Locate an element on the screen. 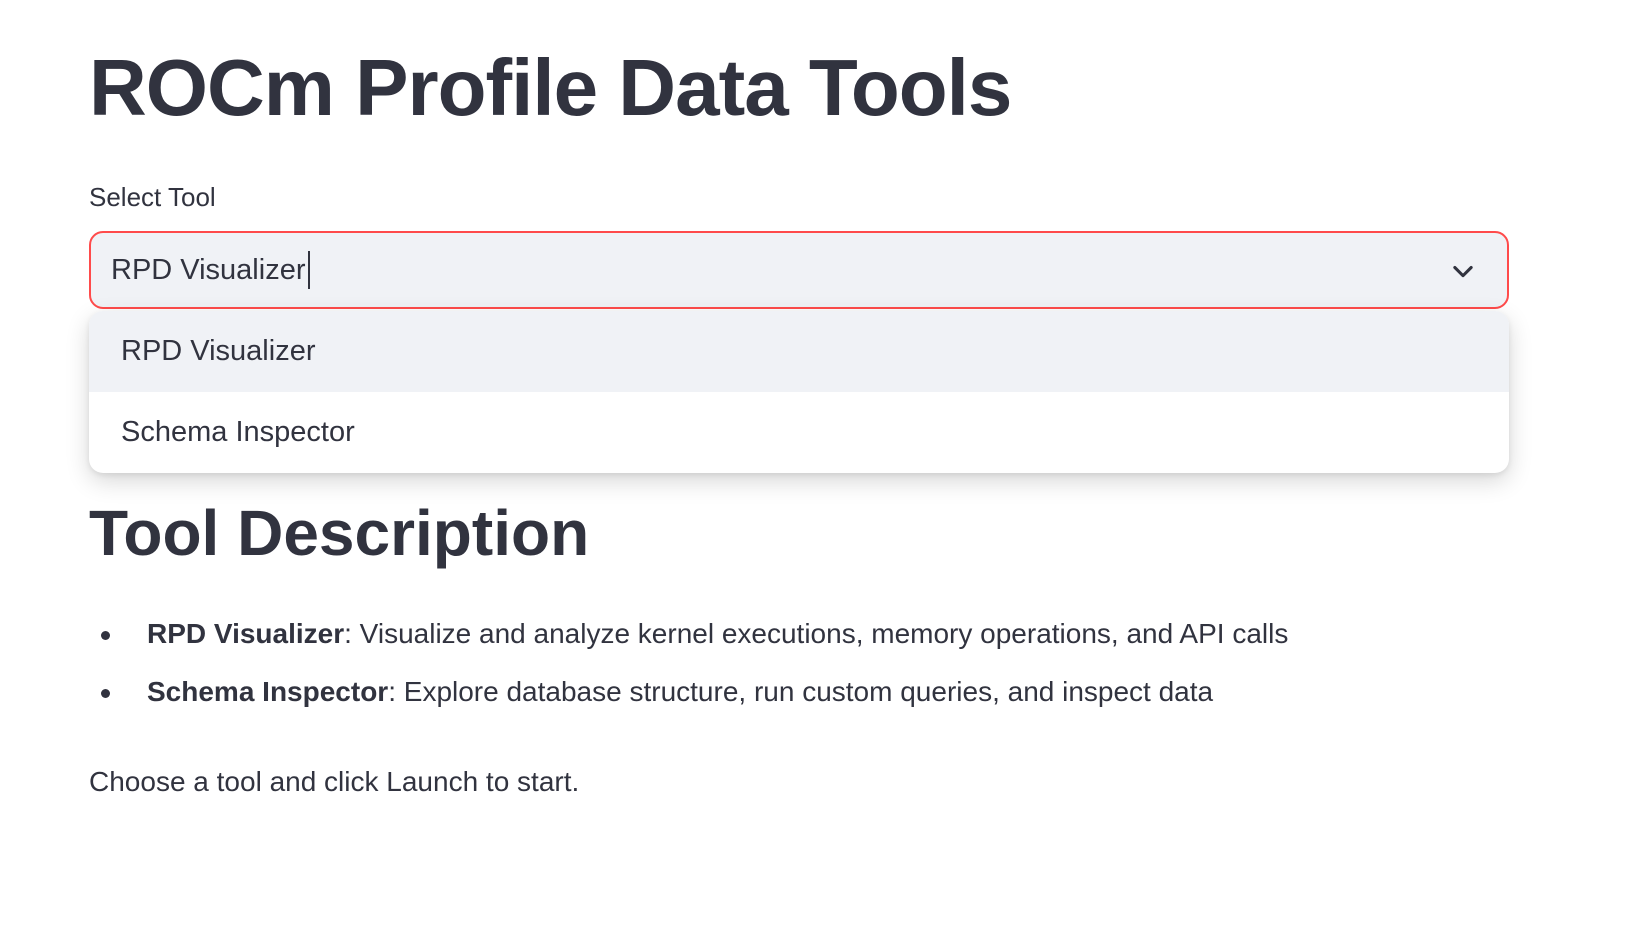 Image resolution: width=1632 pixels, height=950 pixels. option-rpd-visualizer: RPD Visualizer is located at coordinates (799, 351).